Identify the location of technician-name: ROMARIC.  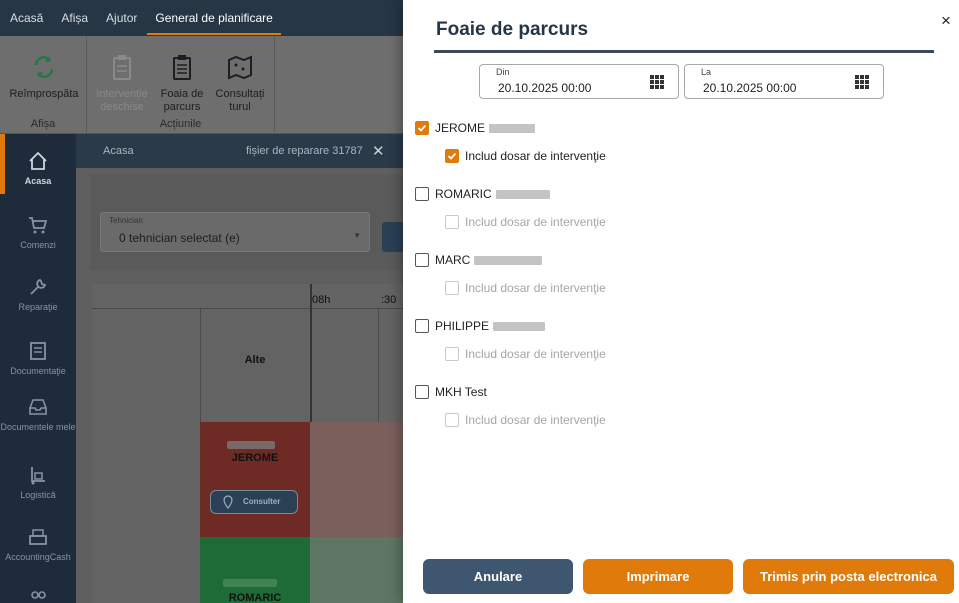
(492, 194).